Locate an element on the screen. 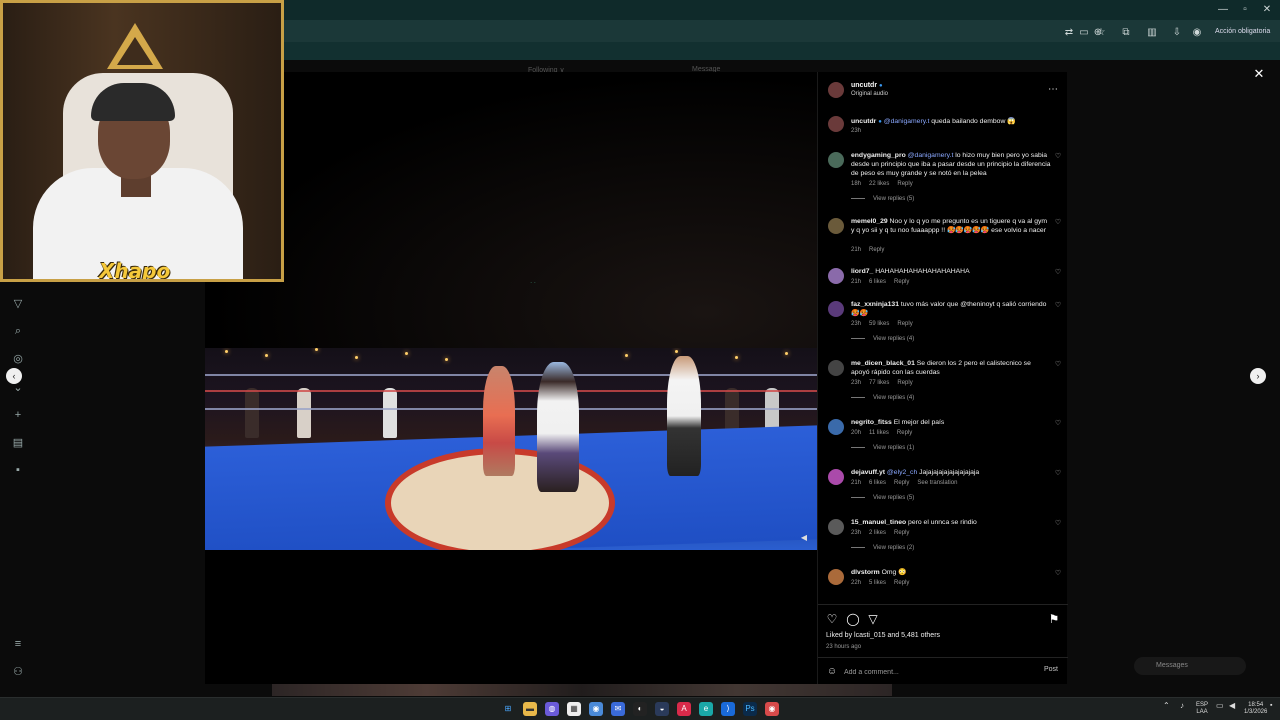 The image size is (1280, 720). close-icon: ✕ is located at coordinates (1267, 10).